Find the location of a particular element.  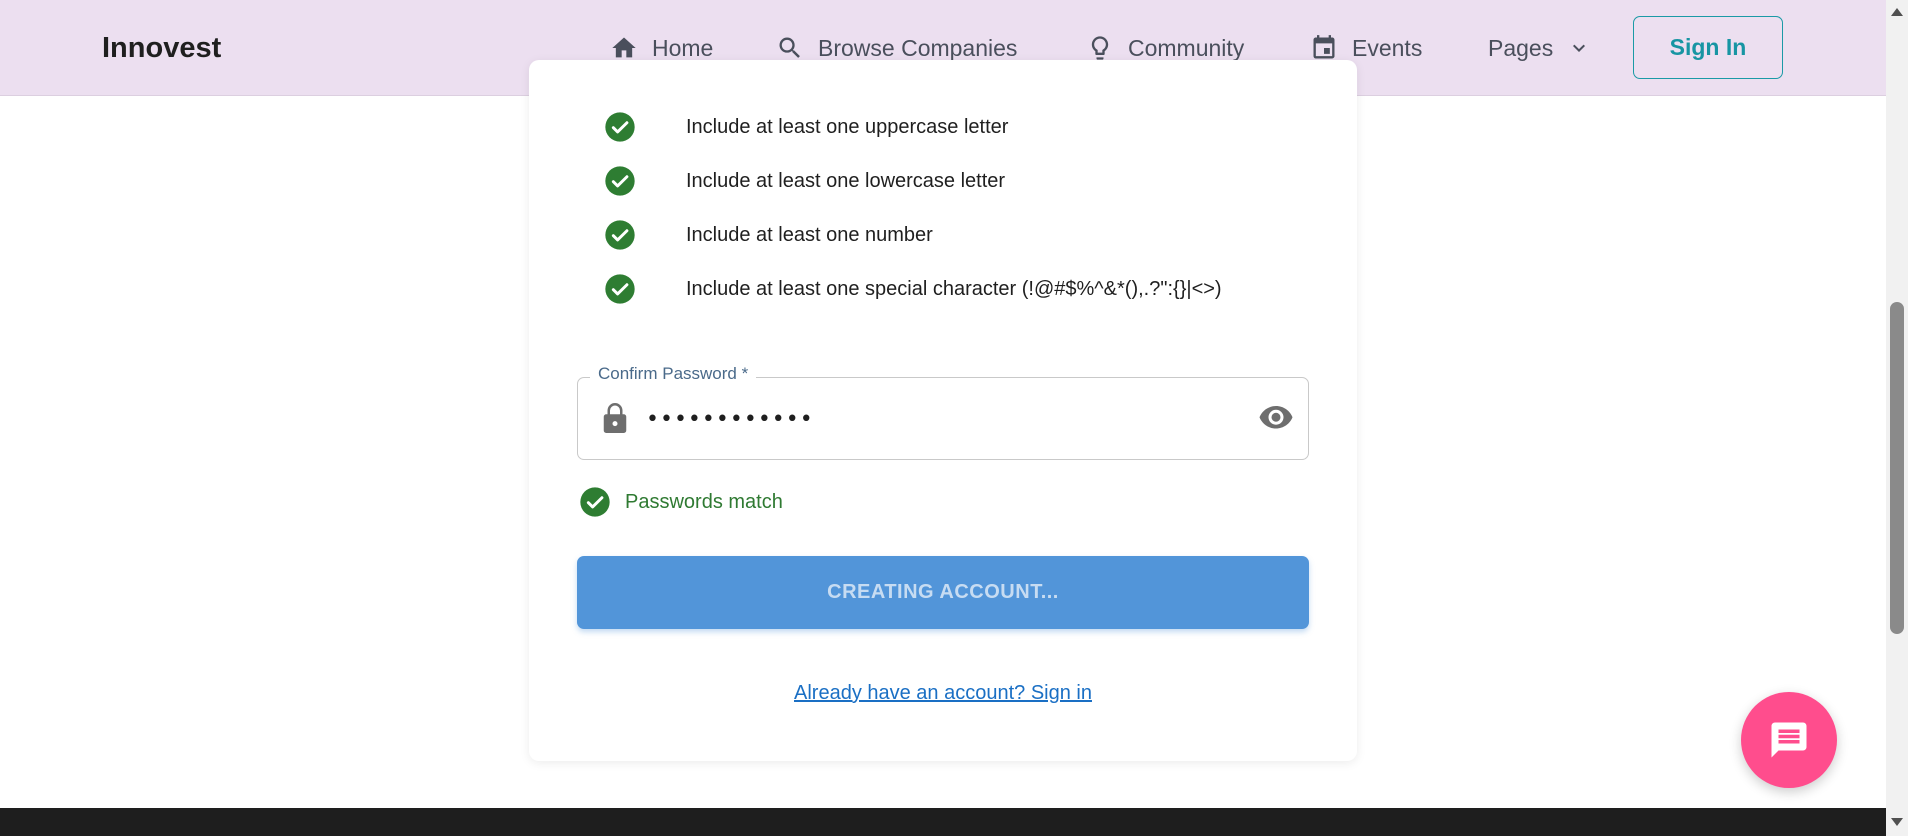

lock-icon is located at coordinates (615, 418).